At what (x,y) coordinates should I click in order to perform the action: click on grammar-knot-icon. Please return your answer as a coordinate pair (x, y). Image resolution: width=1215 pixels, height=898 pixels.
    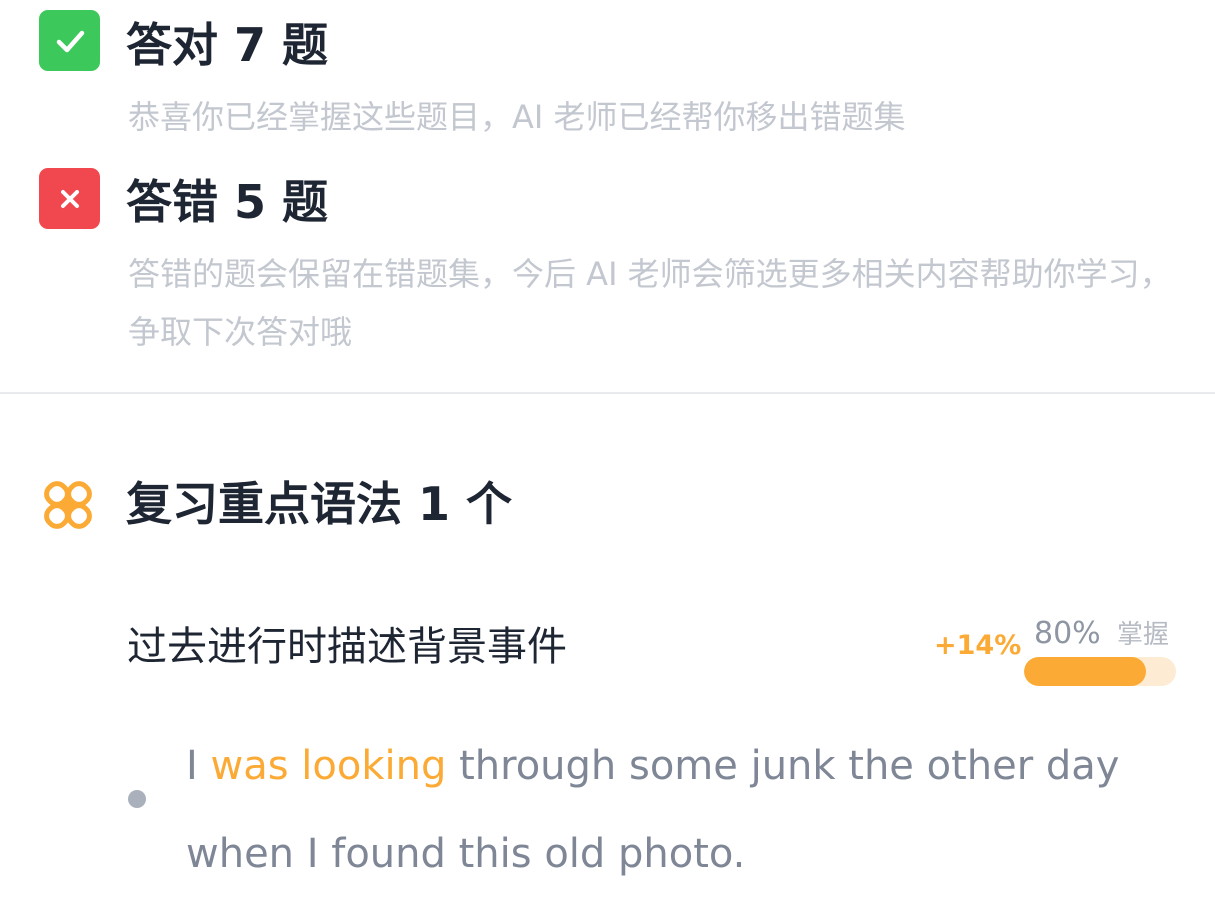
    Looking at the image, I should click on (68, 505).